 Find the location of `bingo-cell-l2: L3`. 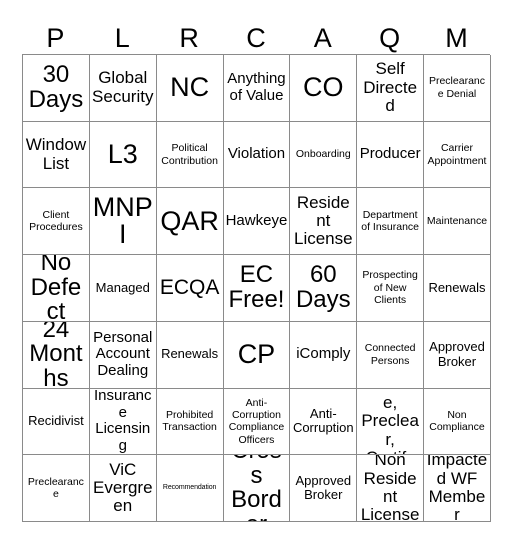

bingo-cell-l2: L3 is located at coordinates (123, 155).